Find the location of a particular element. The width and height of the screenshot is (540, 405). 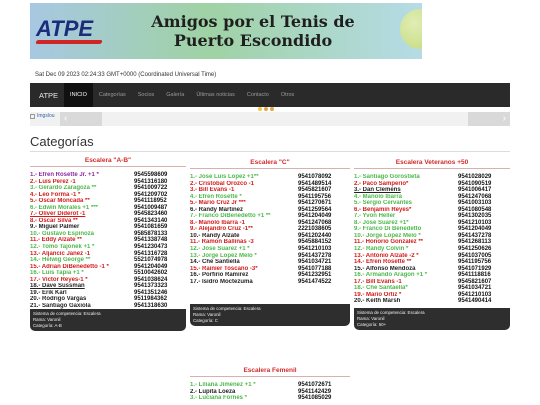

player-name: 3.- Luciana Fornes * is located at coordinates (219, 398).